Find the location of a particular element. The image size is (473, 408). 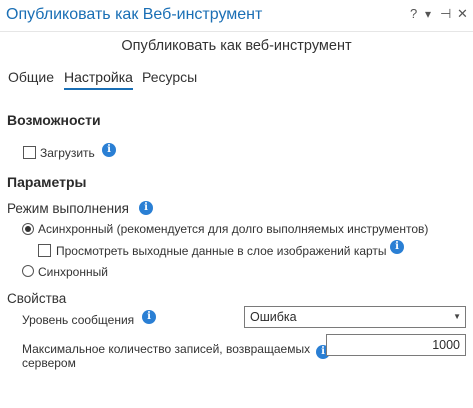

upload-info-icon: i is located at coordinates (109, 150).